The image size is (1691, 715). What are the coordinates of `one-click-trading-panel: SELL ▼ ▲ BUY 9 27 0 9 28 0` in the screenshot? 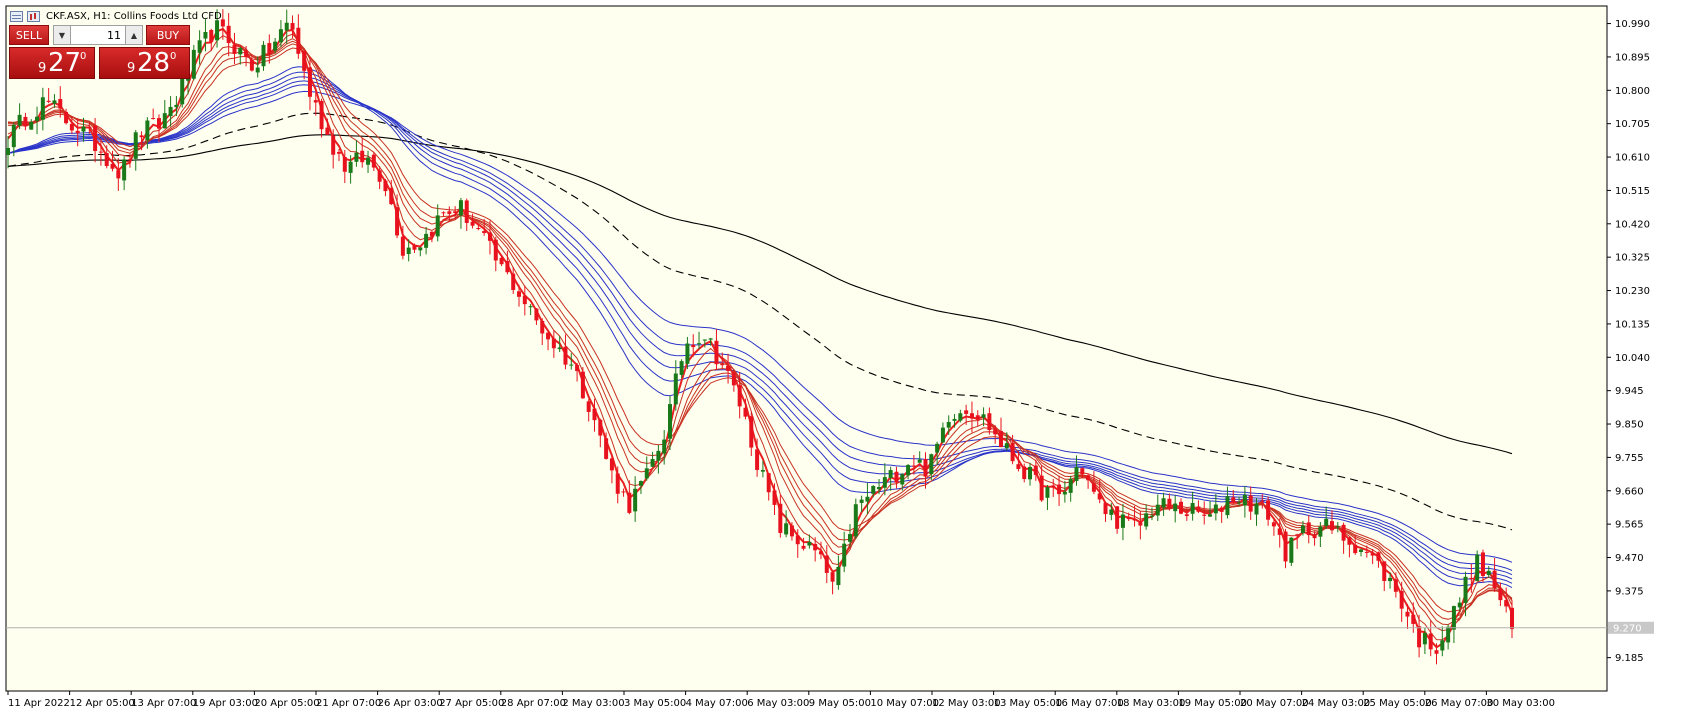 It's located at (102, 52).